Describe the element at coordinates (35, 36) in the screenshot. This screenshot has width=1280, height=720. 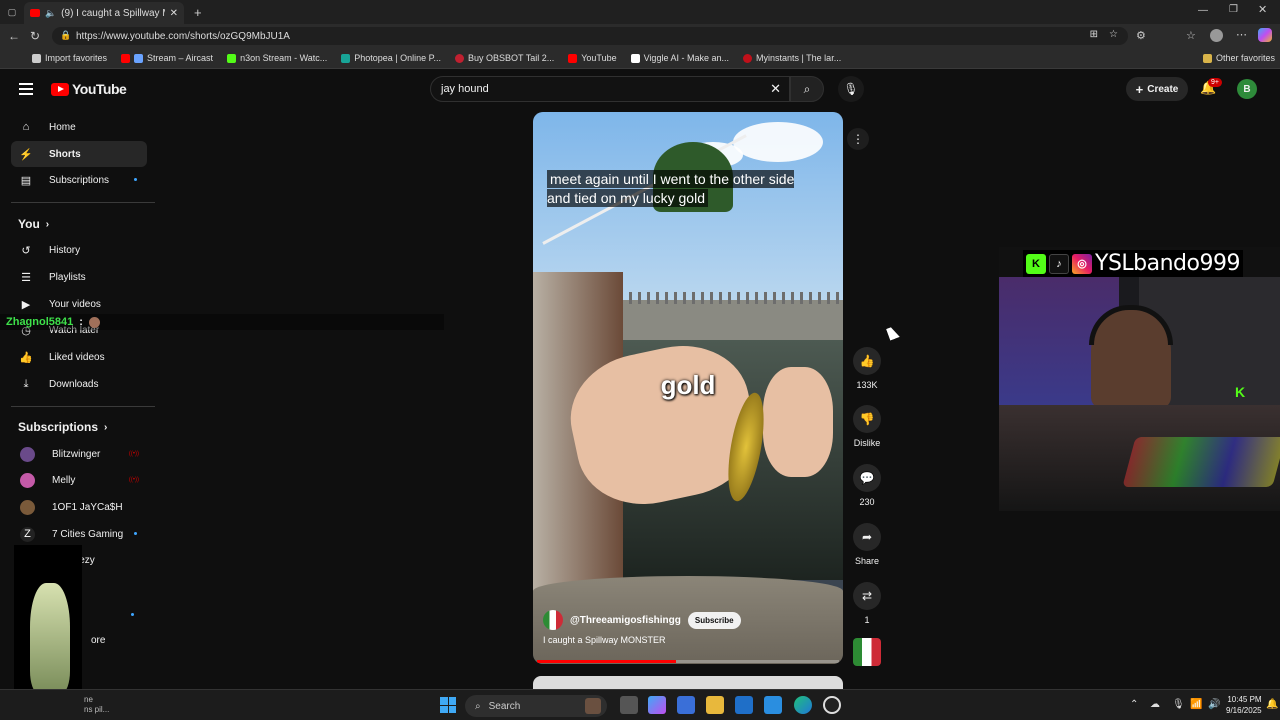
I see `reload-icon: ↻` at that location.